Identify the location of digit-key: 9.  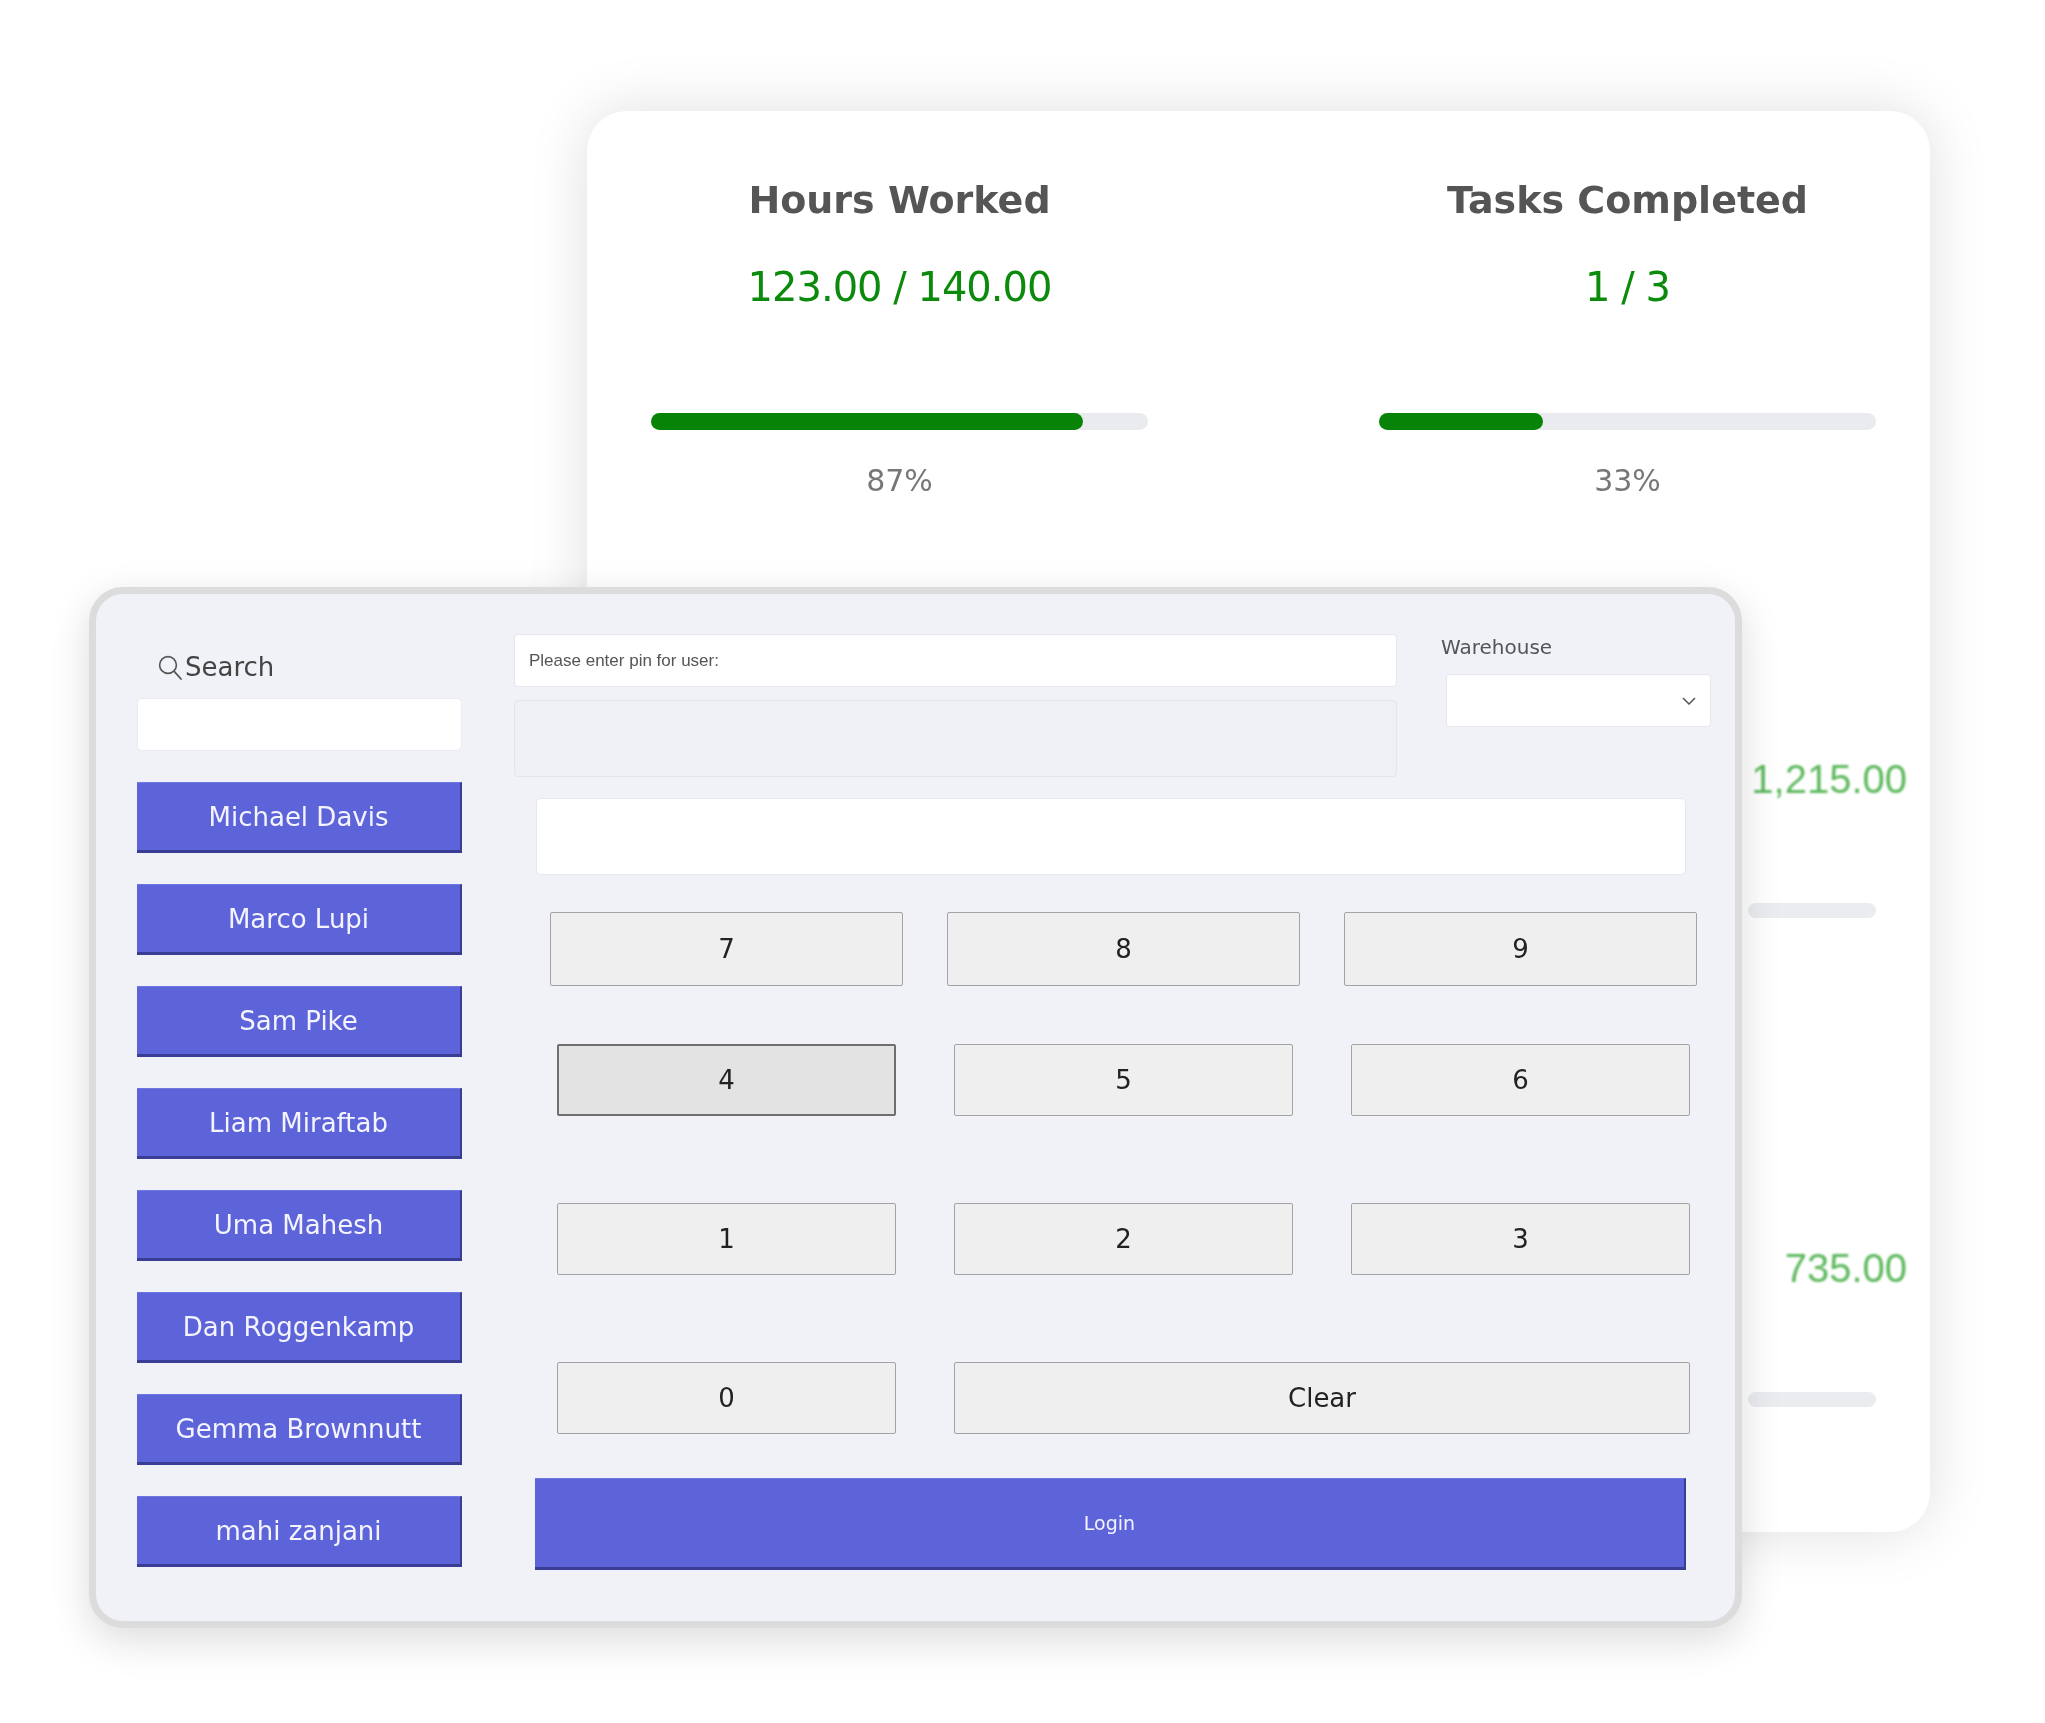
(1520, 949).